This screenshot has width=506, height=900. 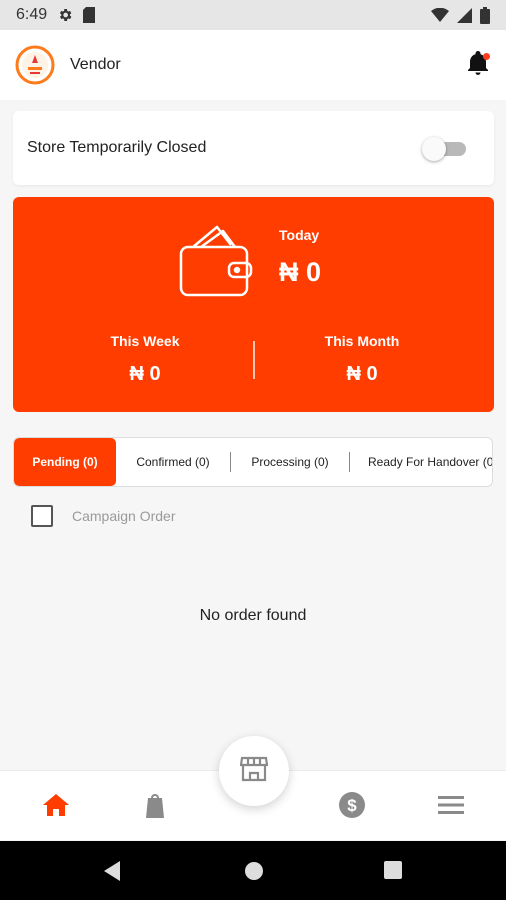 What do you see at coordinates (89, 15) in the screenshot?
I see `sim-card-icon` at bounding box center [89, 15].